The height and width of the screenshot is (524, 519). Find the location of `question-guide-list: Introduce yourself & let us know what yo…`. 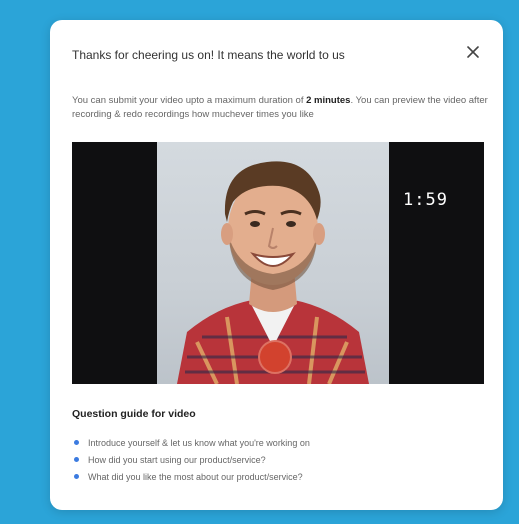

question-guide-list: Introduce yourself & let us know what yo… is located at coordinates (192, 459).